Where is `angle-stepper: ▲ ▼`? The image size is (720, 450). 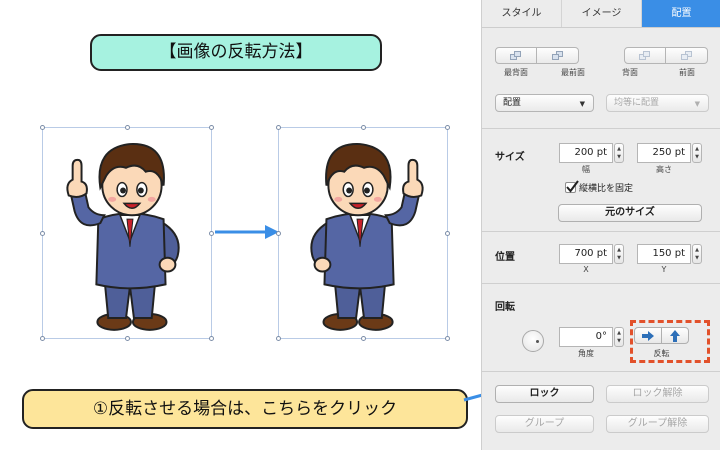 angle-stepper: ▲ ▼ is located at coordinates (619, 337).